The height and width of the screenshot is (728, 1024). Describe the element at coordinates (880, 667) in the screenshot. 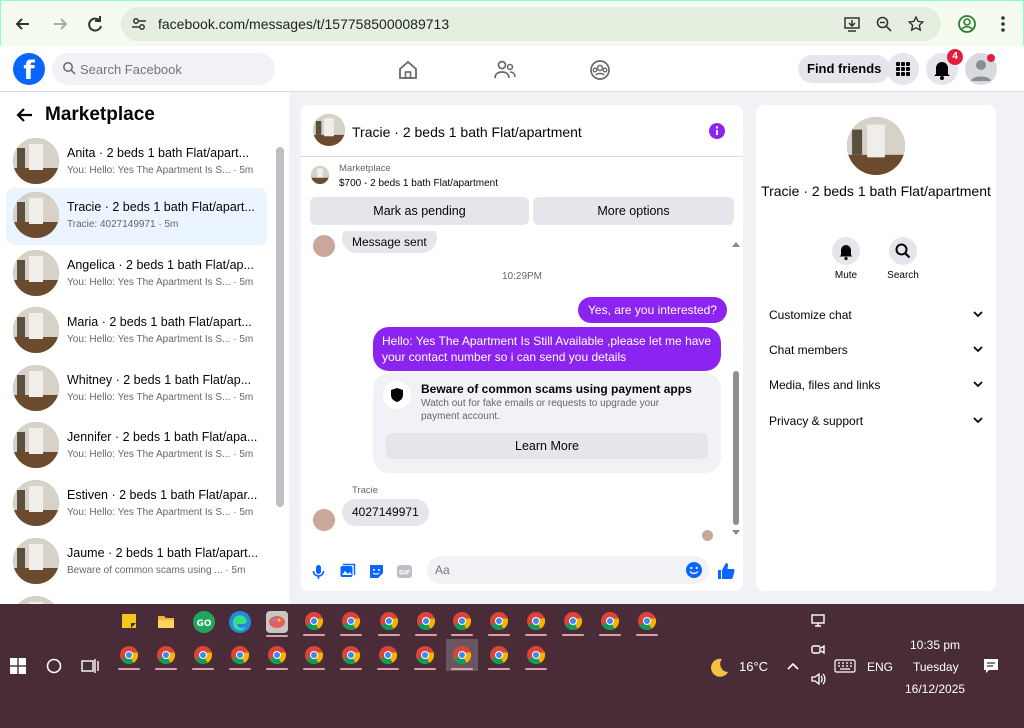

I see `language-indicator: ENG` at that location.